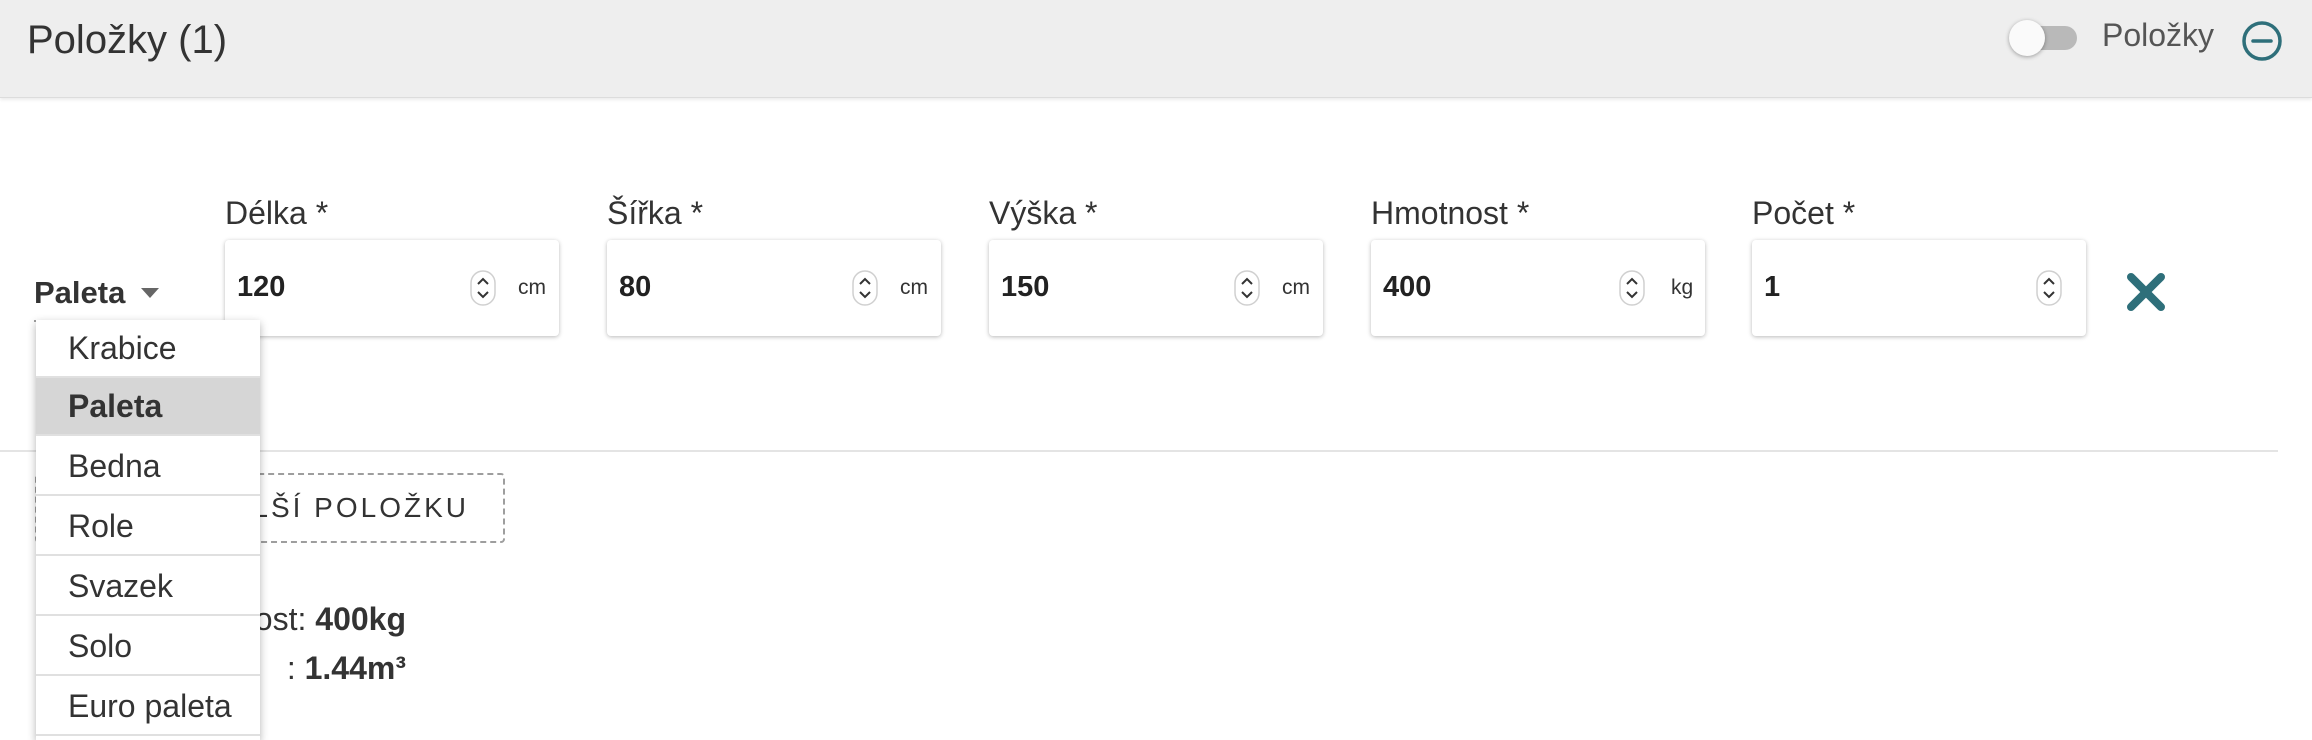  I want to click on minus-circle-icon, so click(2262, 41).